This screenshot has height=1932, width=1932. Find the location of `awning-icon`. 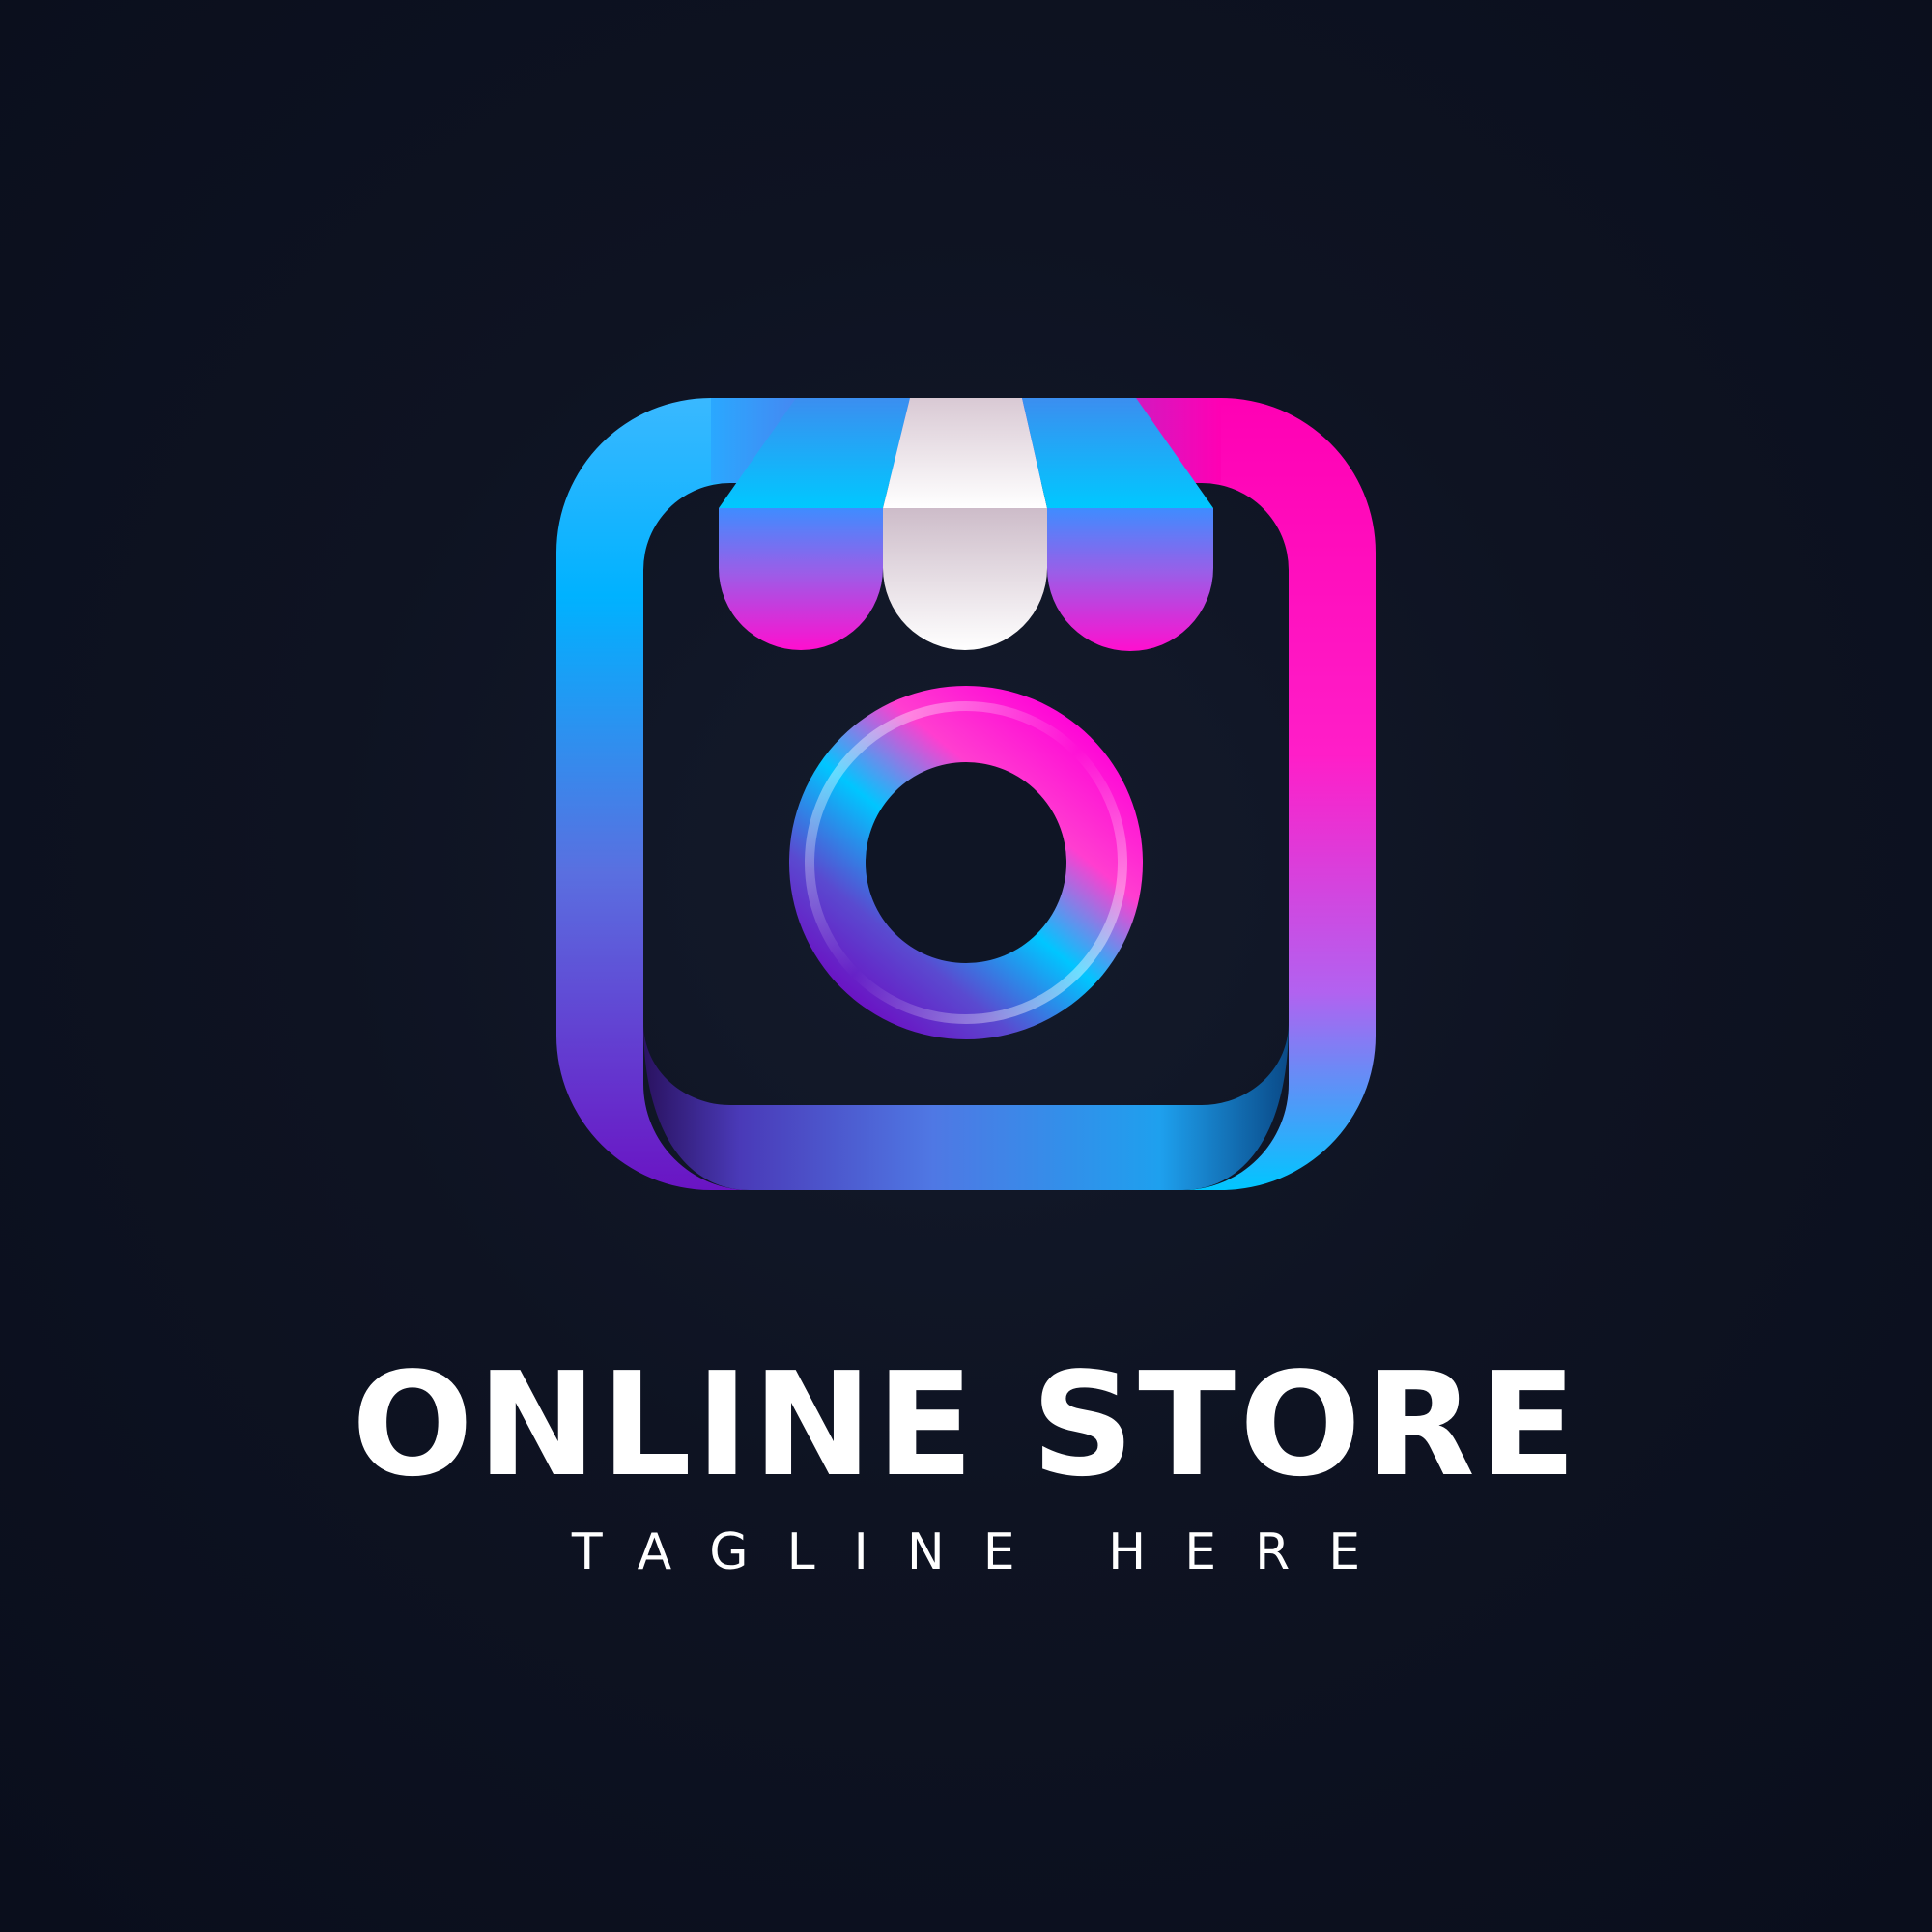

awning-icon is located at coordinates (966, 524).